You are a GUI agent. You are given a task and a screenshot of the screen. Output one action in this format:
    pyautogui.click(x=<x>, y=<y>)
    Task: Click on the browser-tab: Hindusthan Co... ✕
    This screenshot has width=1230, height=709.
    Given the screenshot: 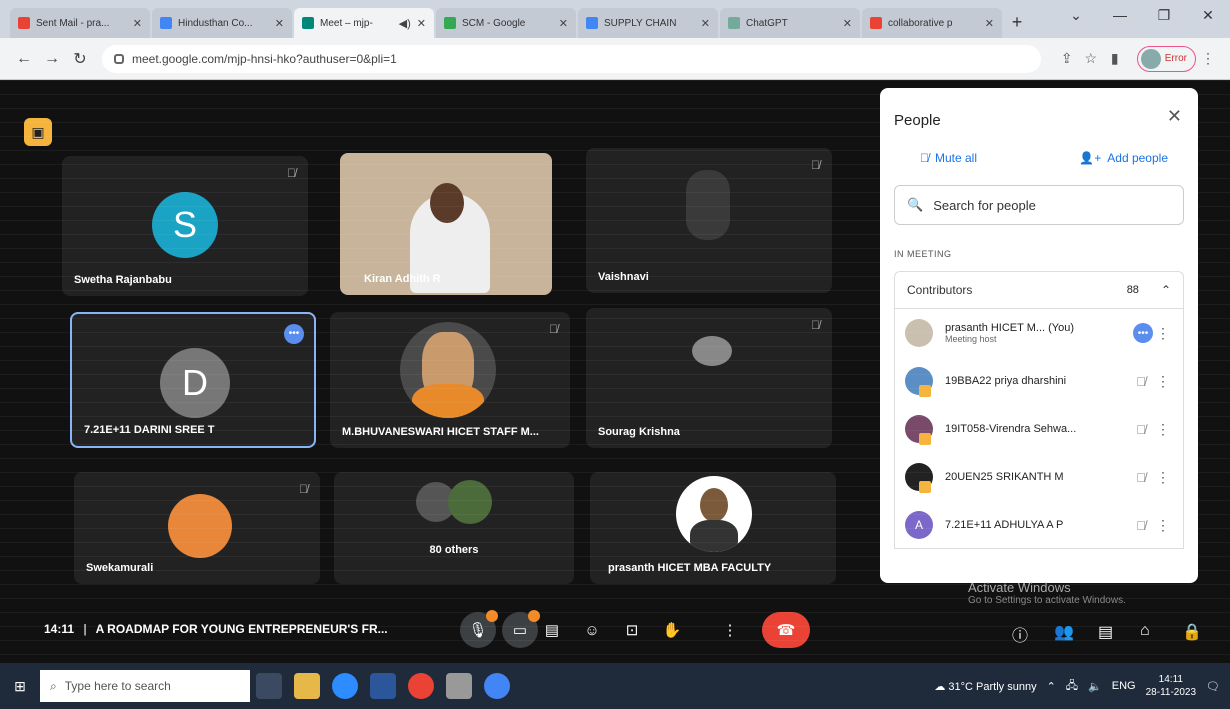 What is the action you would take?
    pyautogui.click(x=222, y=23)
    